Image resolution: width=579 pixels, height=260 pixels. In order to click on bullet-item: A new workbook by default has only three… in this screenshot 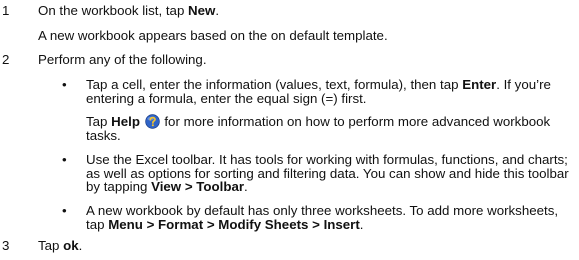, I will do `click(322, 217)`.